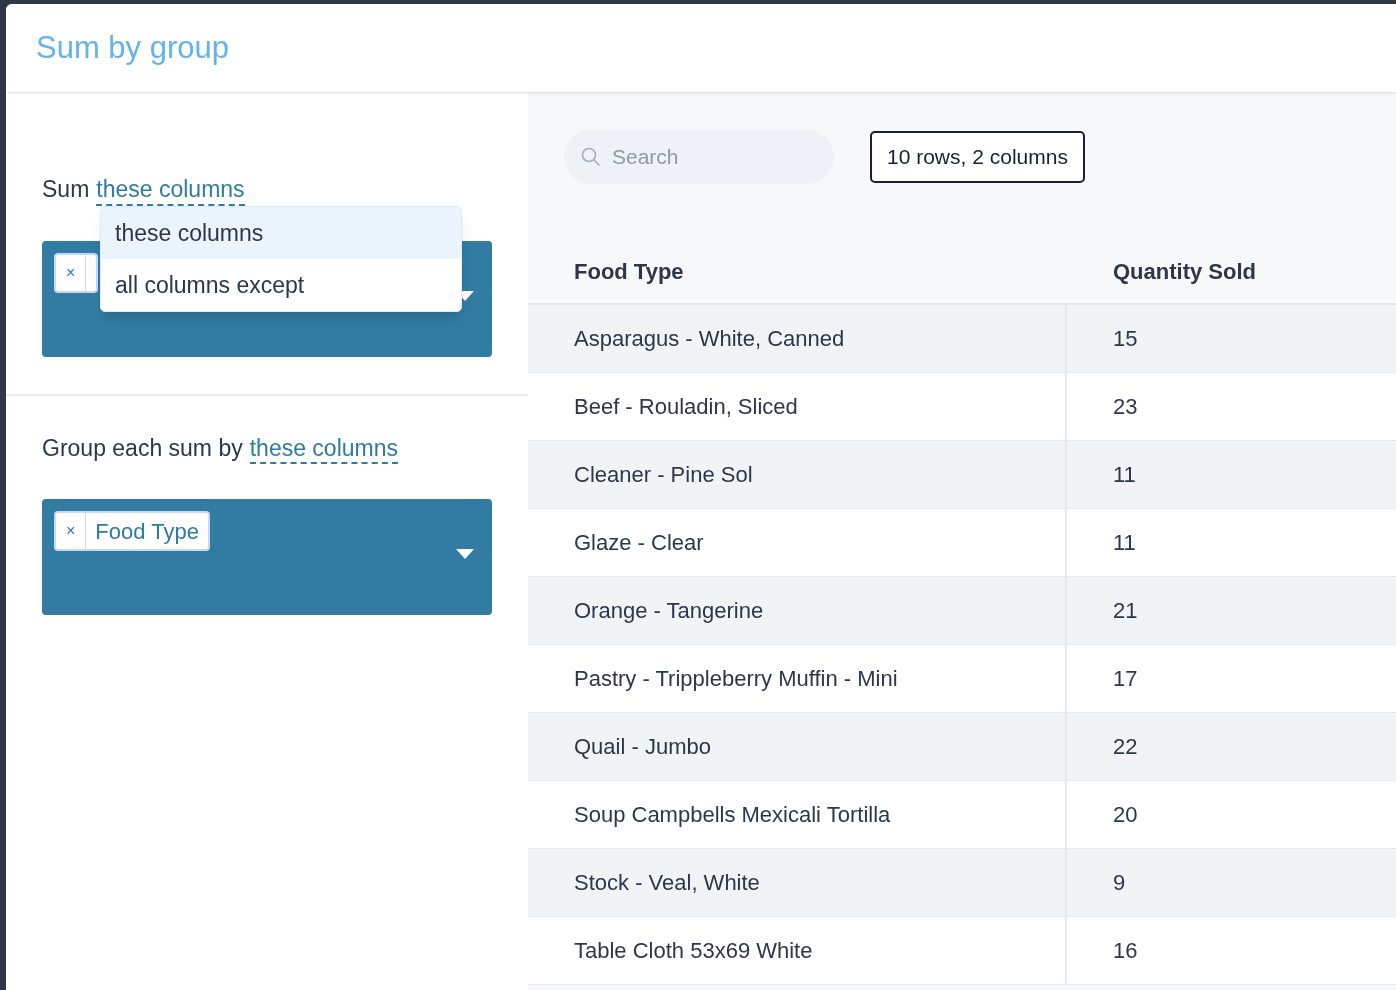 The width and height of the screenshot is (1396, 990). Describe the element at coordinates (267, 557) in the screenshot. I see `column-select: × Food Type` at that location.